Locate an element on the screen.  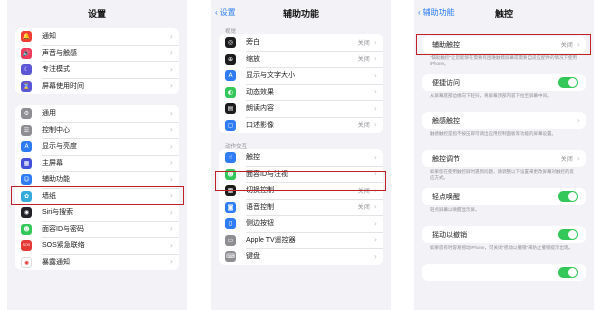
row-label: 主屏幕 is located at coordinates (52, 163).